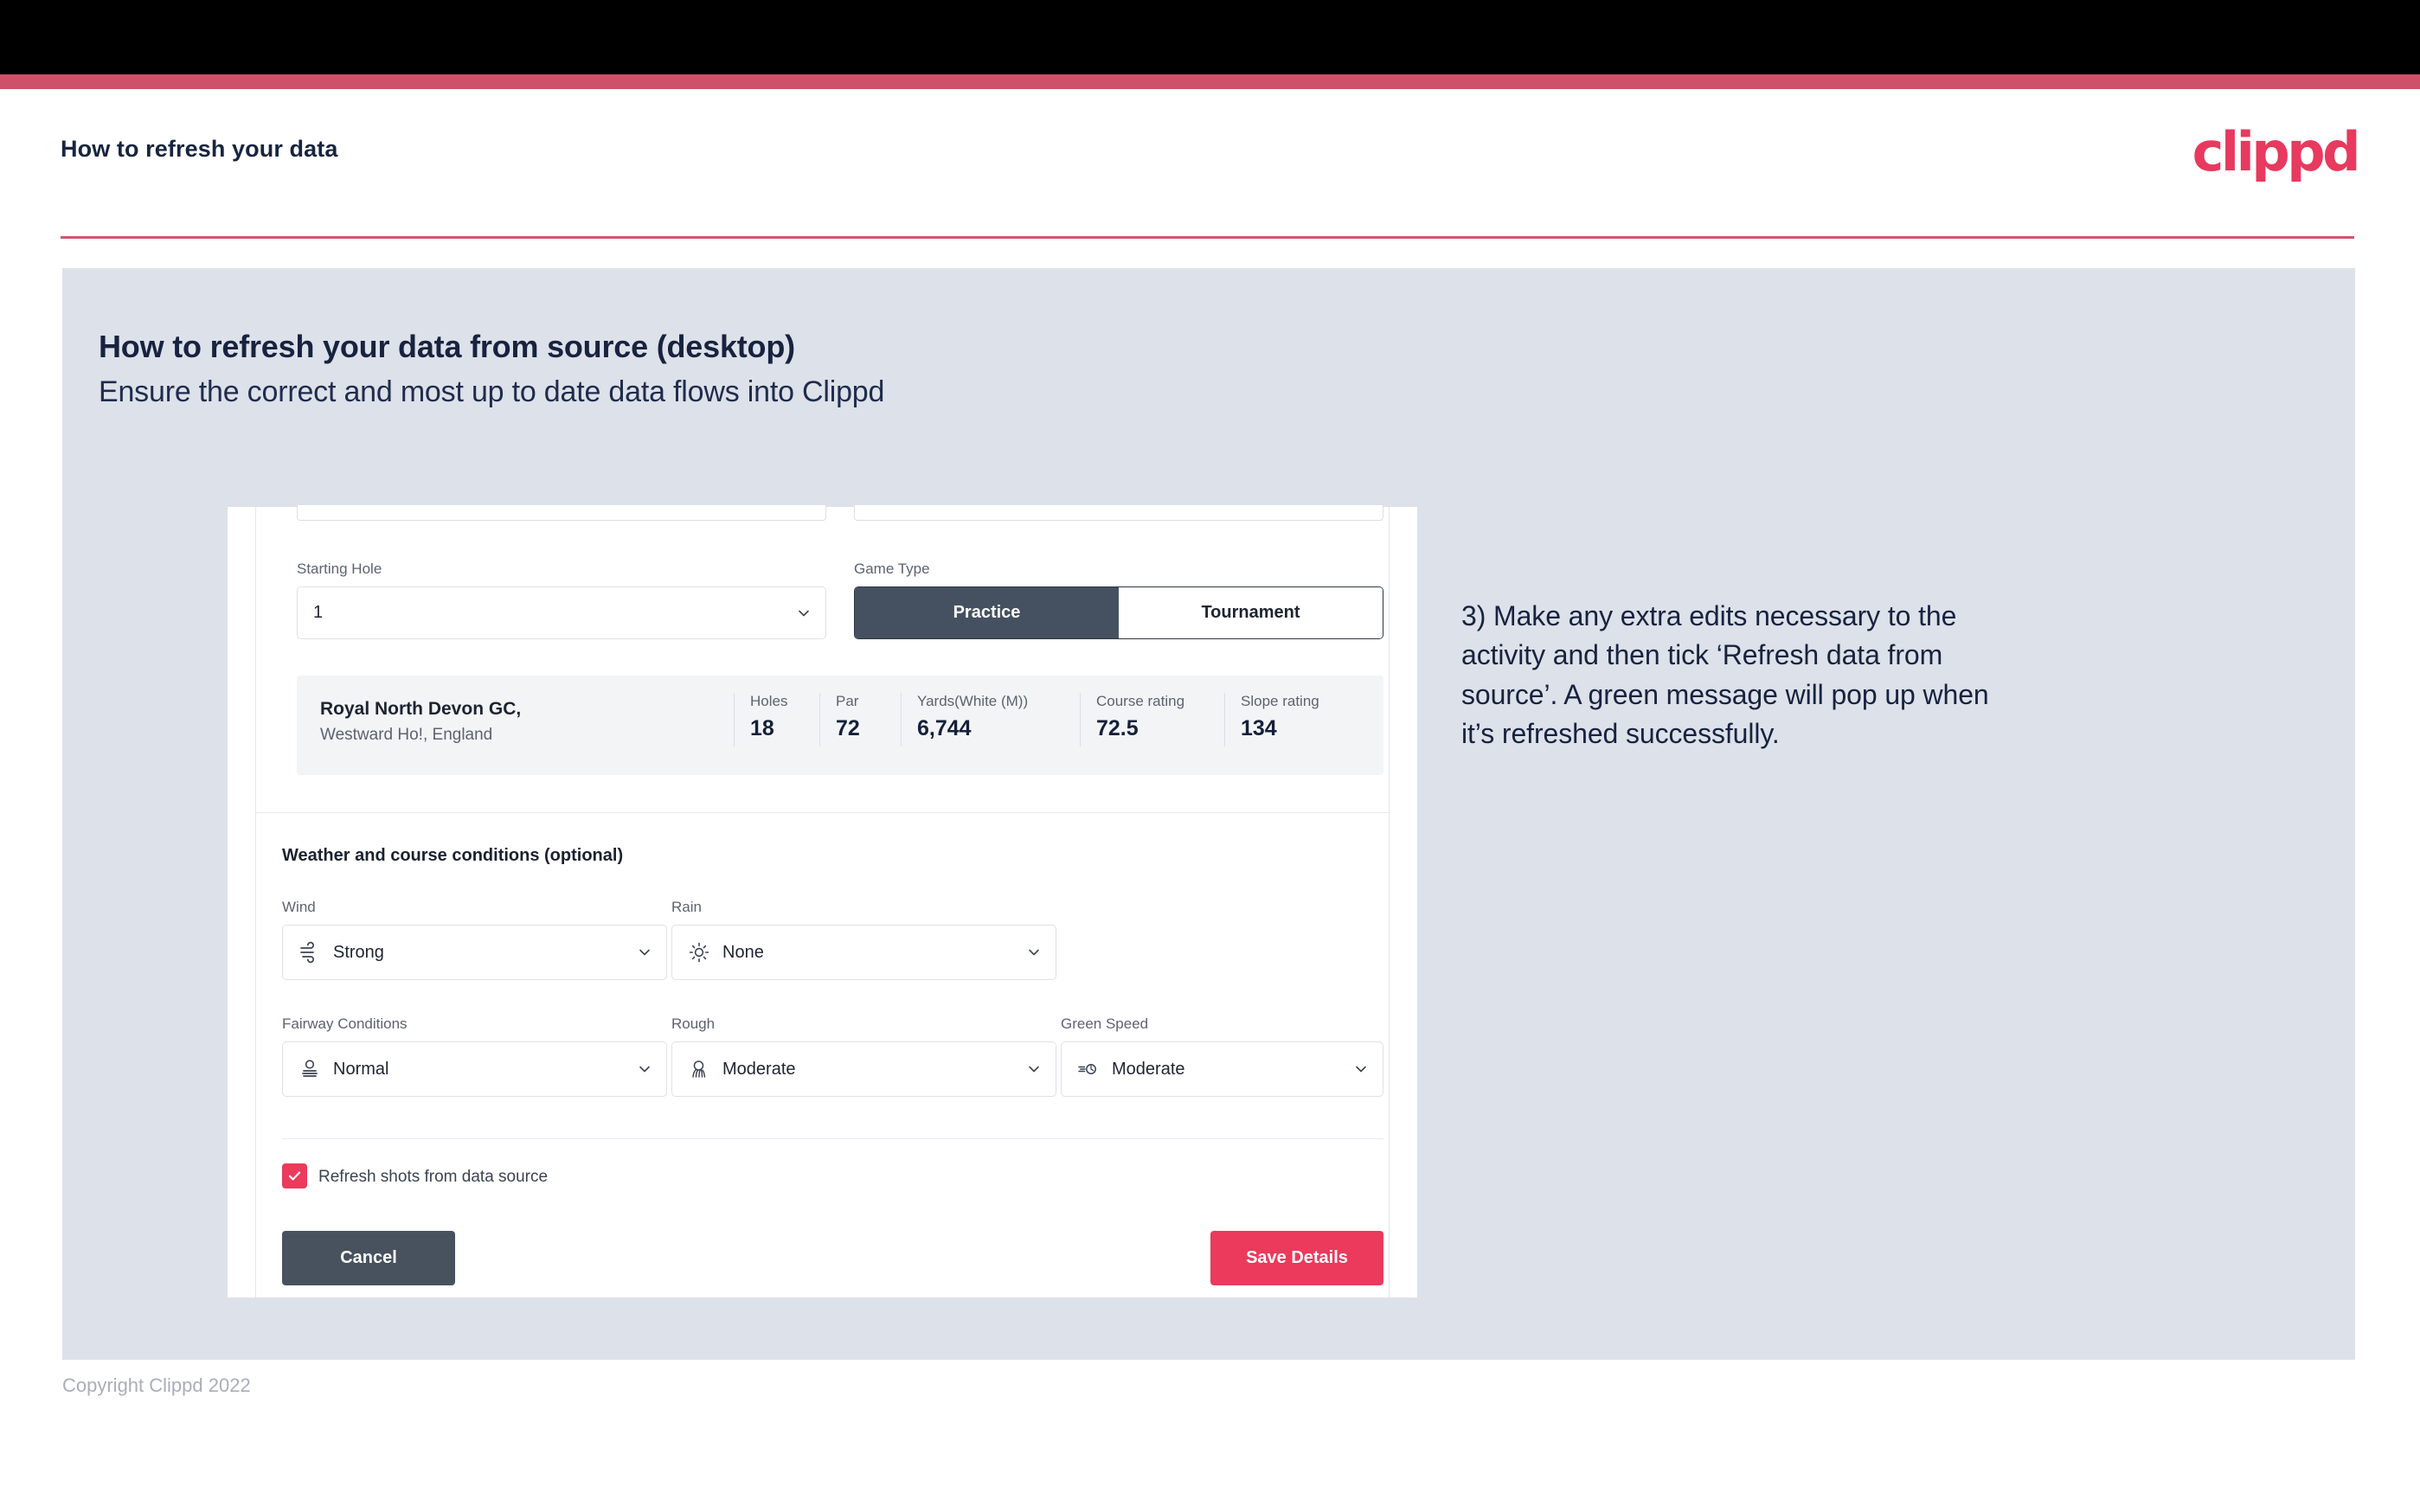  Describe the element at coordinates (294, 1175) in the screenshot. I see `refresh-shots-checkbox` at that location.